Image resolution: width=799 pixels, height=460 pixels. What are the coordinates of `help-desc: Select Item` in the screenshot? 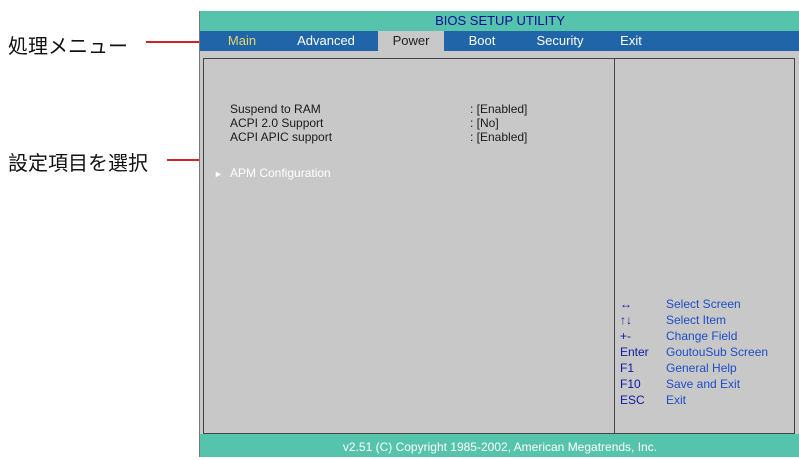 It's located at (696, 320).